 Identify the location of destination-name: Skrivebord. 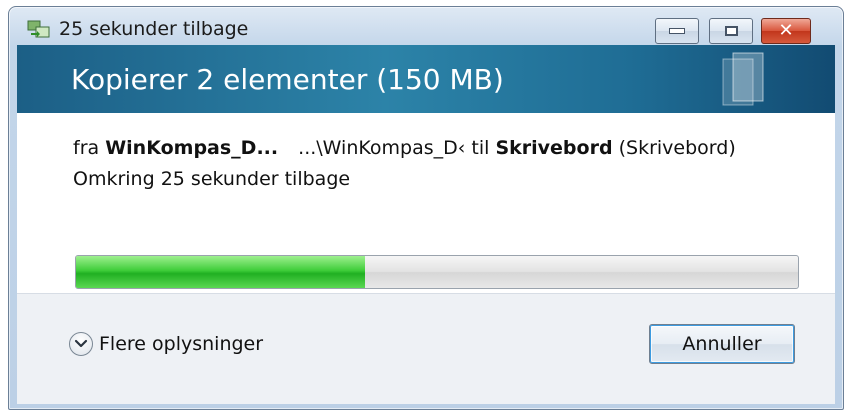
(553, 148).